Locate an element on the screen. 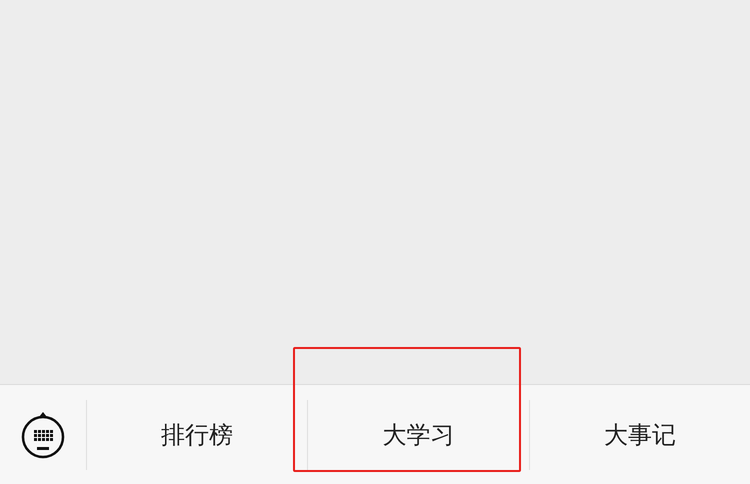  menu-item: 排行榜 is located at coordinates (197, 434).